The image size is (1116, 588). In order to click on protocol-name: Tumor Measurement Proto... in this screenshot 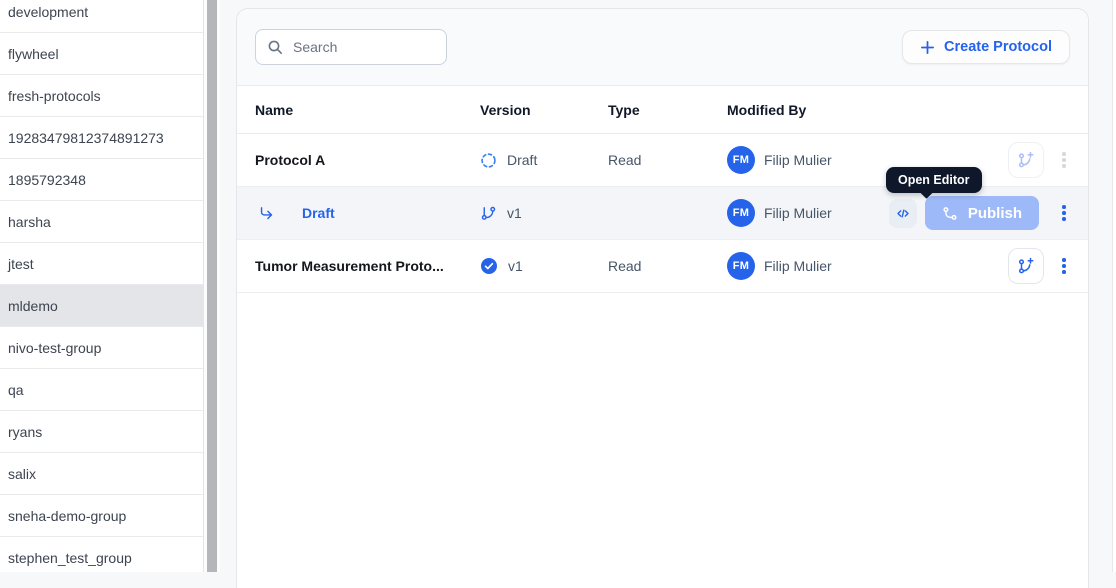, I will do `click(349, 266)`.